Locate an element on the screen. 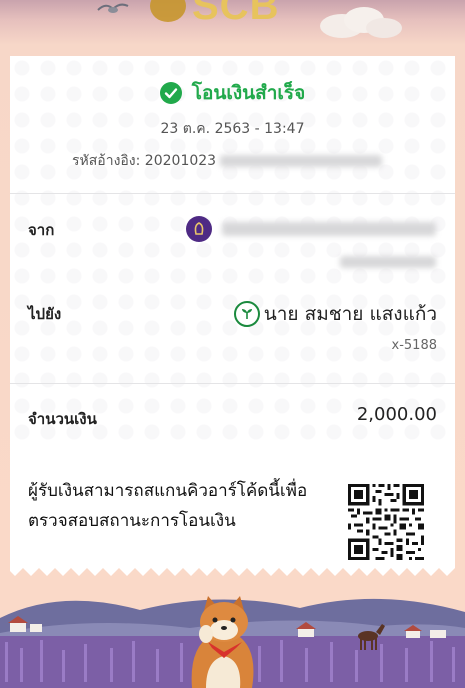 Image resolution: width=465 pixels, height=688 pixels. amount-value: 2,000.00 is located at coordinates (396, 414).